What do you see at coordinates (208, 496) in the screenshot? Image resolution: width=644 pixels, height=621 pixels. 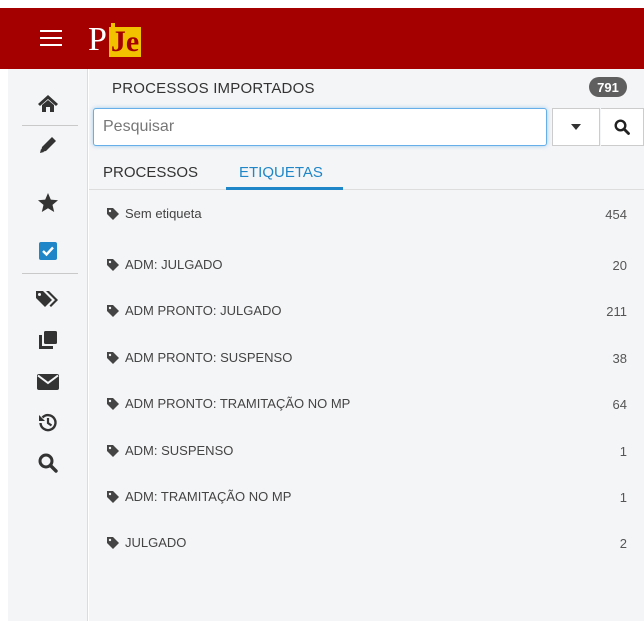 I see `list-item-label: ADM: TRAMITAÇÃO NO MP` at bounding box center [208, 496].